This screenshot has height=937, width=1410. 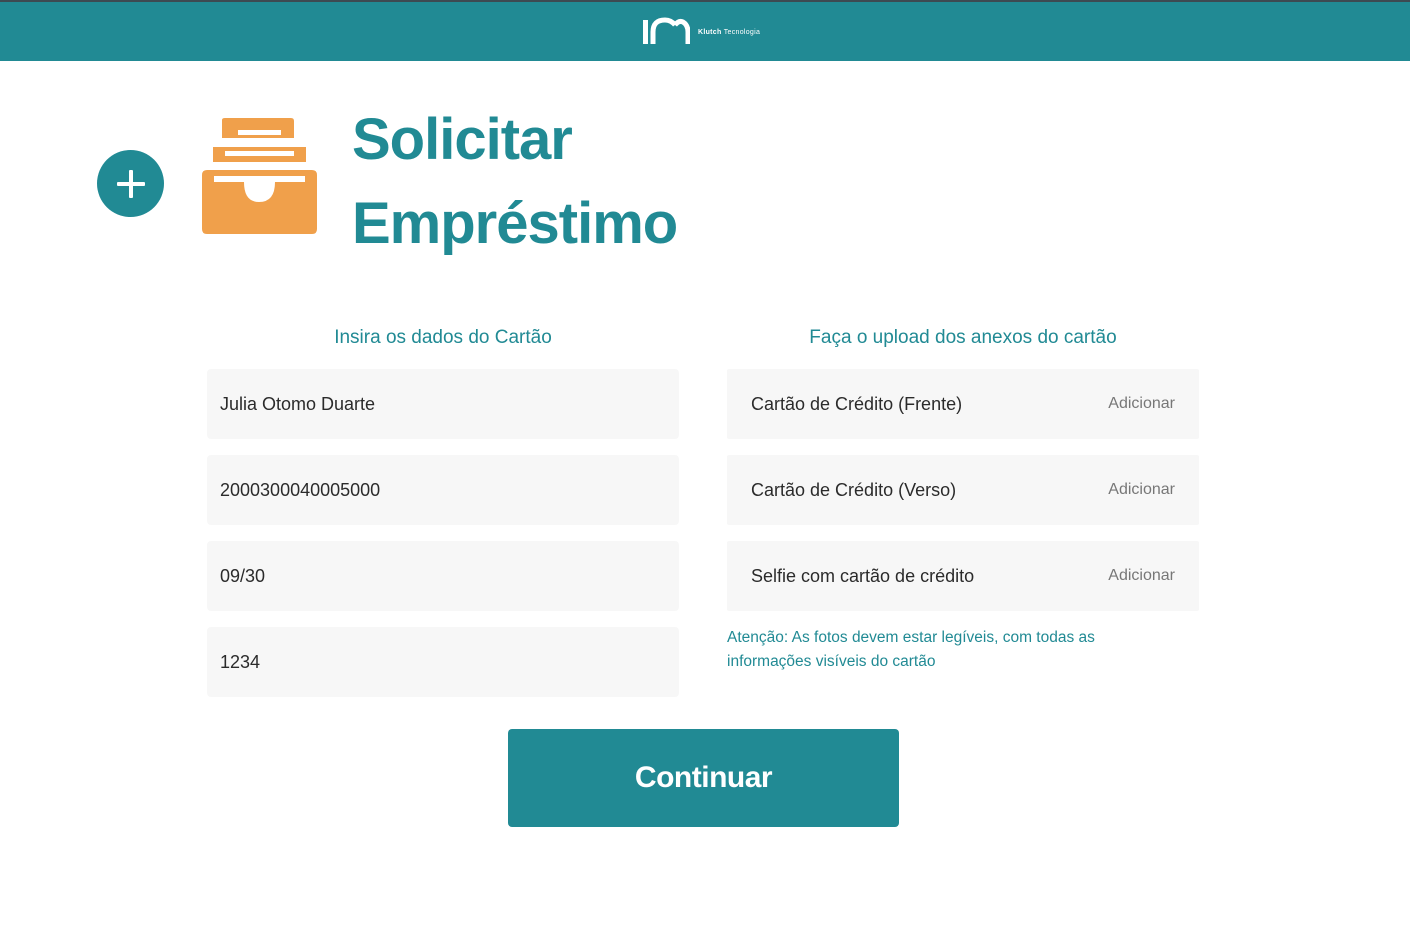 What do you see at coordinates (666, 30) in the screenshot?
I see `klutch-logo-icon` at bounding box center [666, 30].